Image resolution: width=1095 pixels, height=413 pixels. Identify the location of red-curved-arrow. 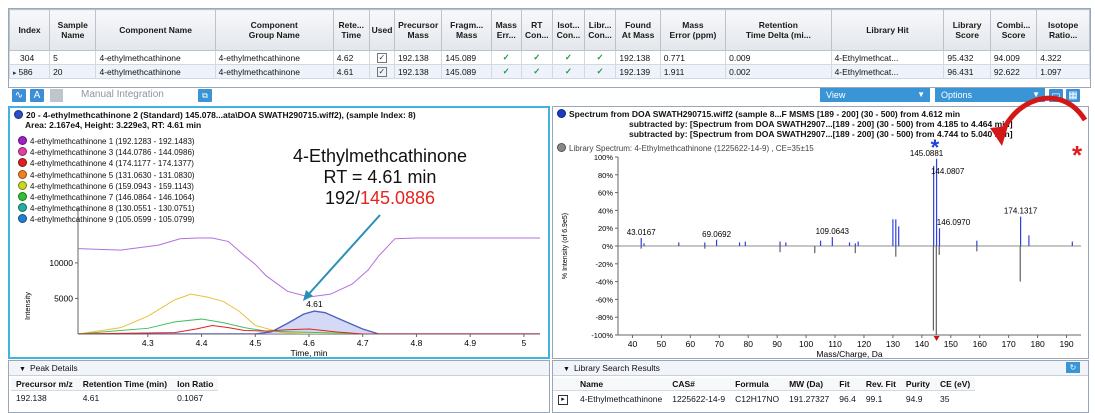
(1042, 118).